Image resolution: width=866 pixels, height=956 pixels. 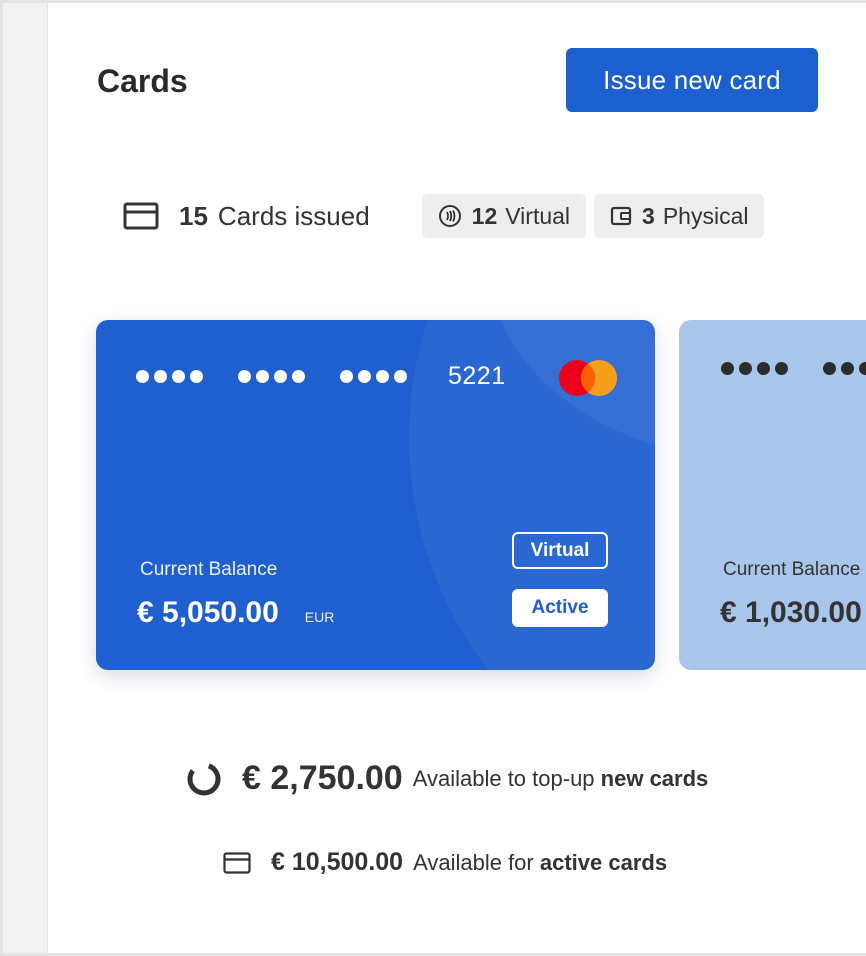 I want to click on progress-ring-icon, so click(x=204, y=779).